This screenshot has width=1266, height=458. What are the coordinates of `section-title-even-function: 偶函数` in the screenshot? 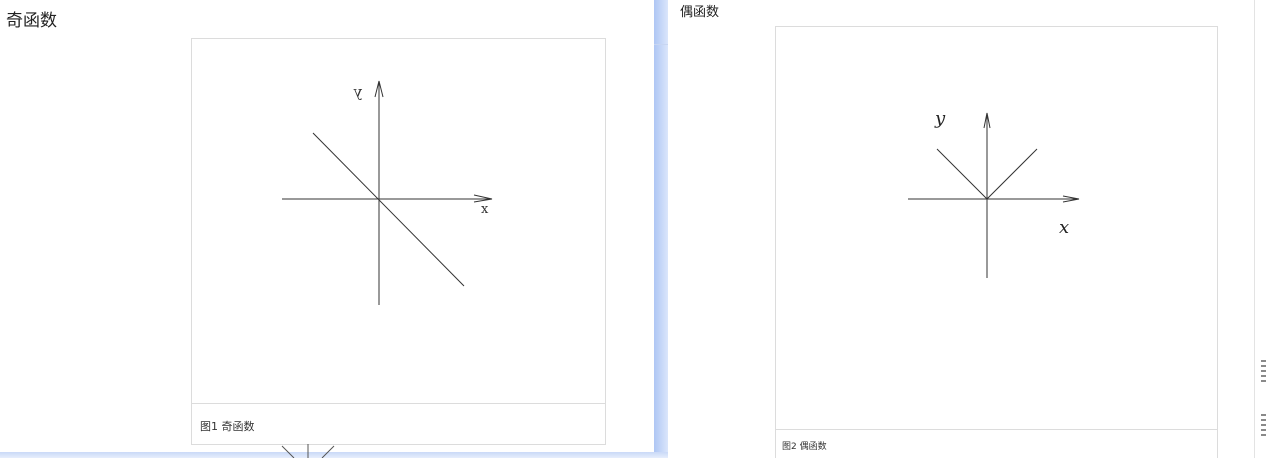 It's located at (700, 12).